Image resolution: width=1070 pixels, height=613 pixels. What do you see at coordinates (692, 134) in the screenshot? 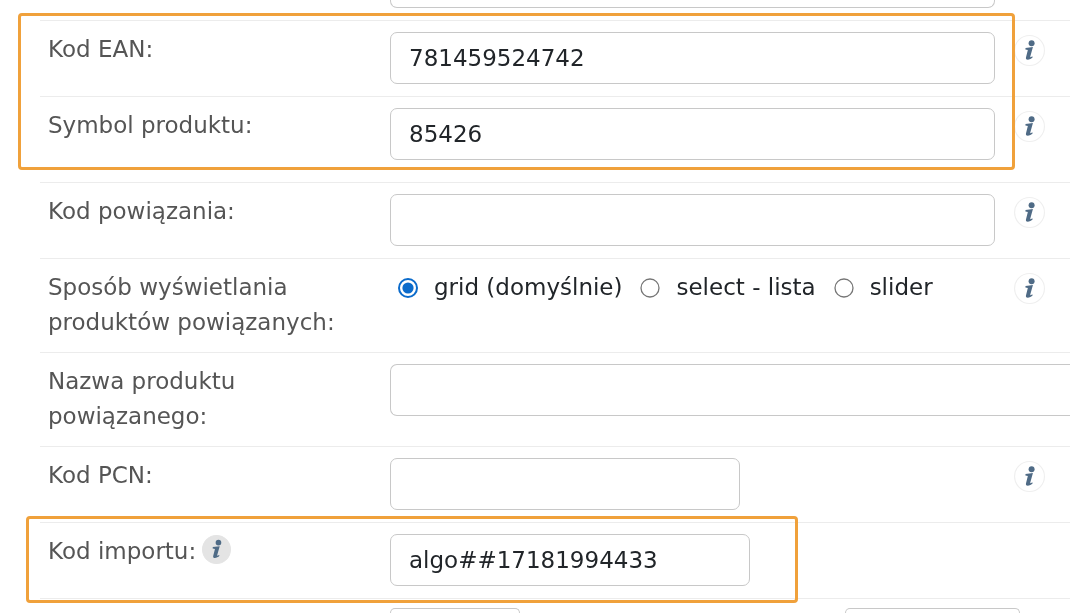
I see `input-field: 85426` at bounding box center [692, 134].